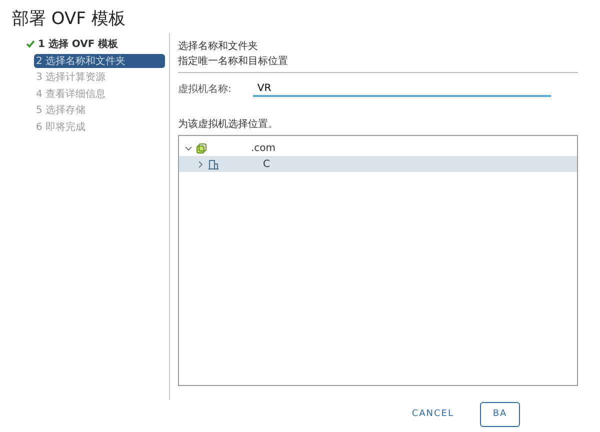  I want to click on back-button: BA, so click(500, 414).